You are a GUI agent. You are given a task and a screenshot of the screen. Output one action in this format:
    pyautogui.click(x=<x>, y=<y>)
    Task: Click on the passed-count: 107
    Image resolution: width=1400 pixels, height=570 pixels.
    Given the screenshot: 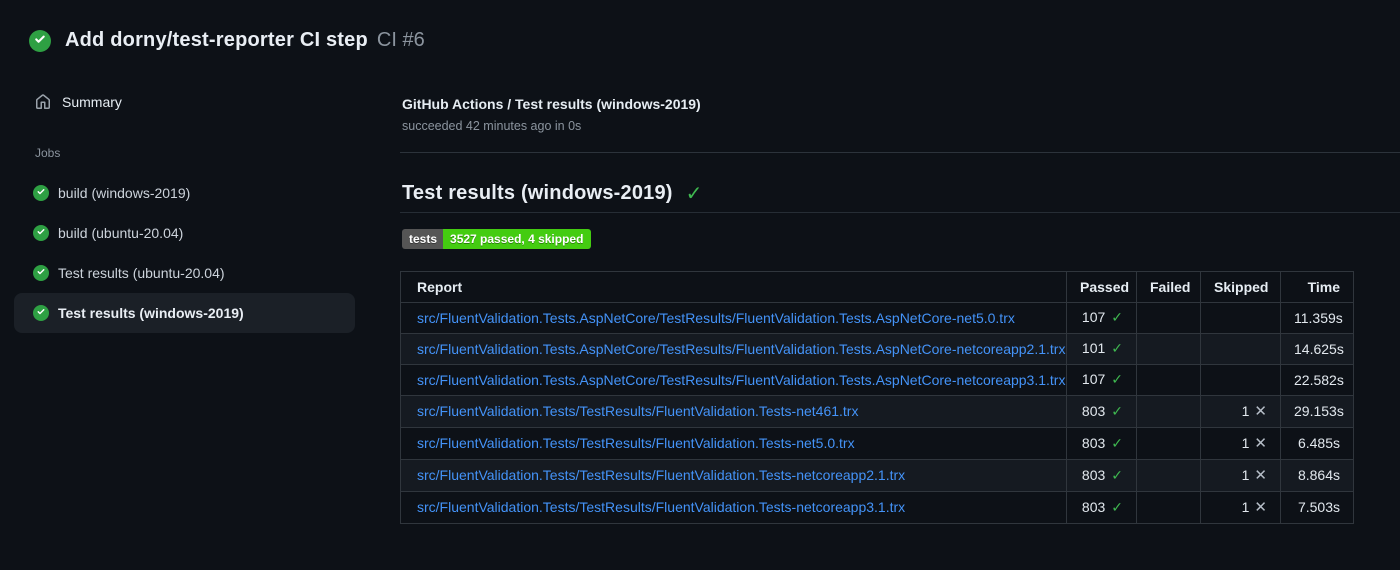 What is the action you would take?
    pyautogui.click(x=1093, y=379)
    